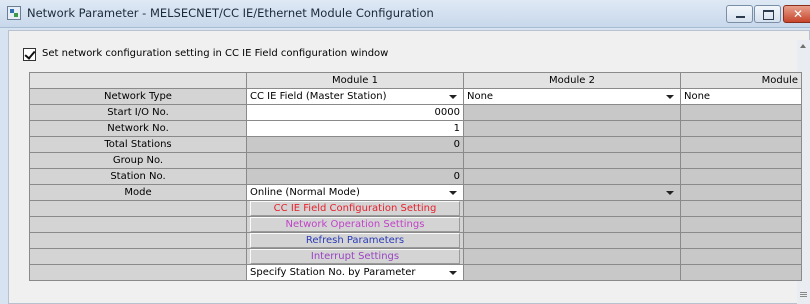 Image resolution: width=810 pixels, height=304 pixels. Describe the element at coordinates (572, 208) in the screenshot. I see `module2-cc-ie-config-cell` at that location.